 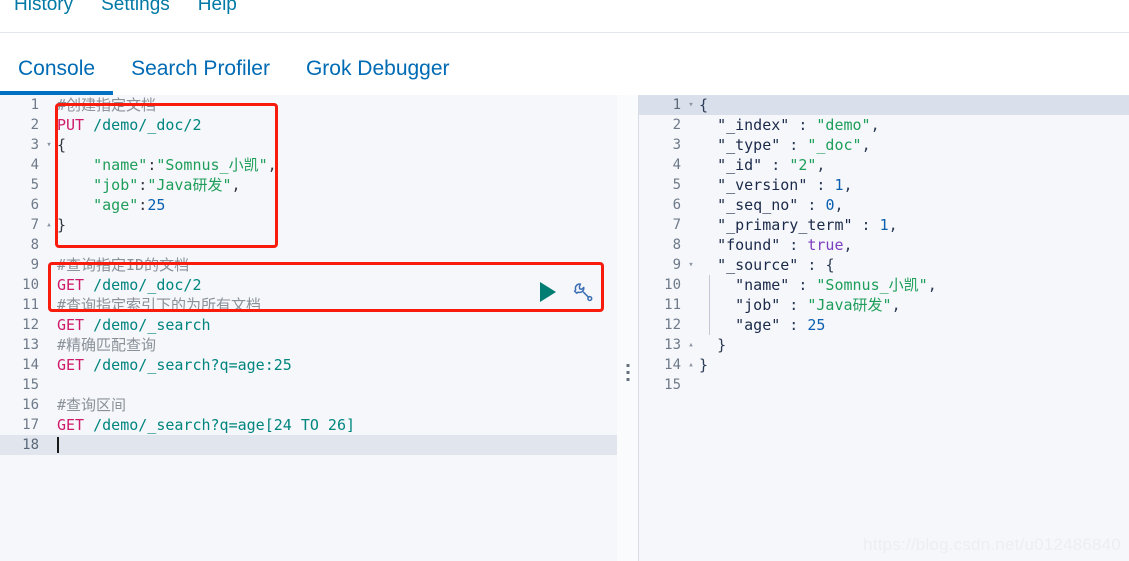 I want to click on code-text: #查询指定索引下的为所有文档, so click(x=159, y=305).